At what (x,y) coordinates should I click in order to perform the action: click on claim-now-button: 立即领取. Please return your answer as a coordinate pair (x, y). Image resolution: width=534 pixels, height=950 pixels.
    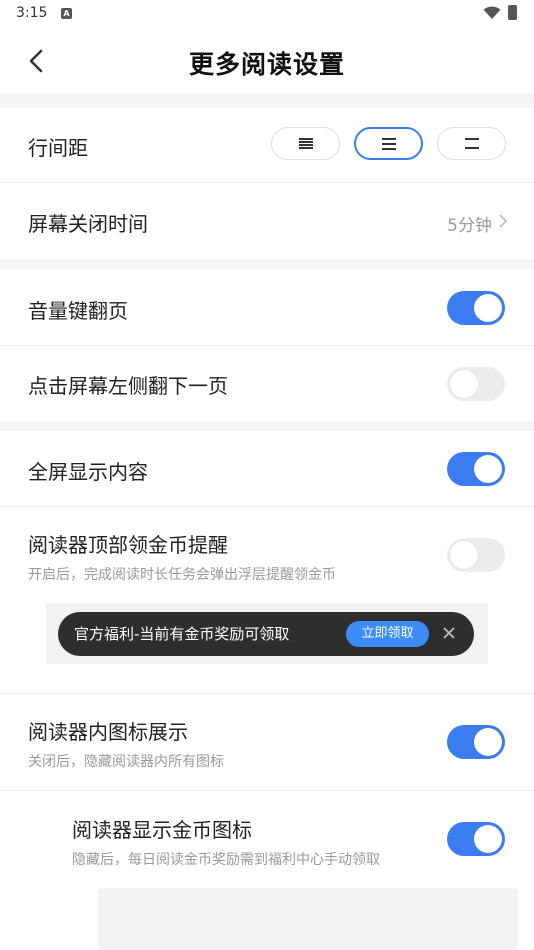
    Looking at the image, I should click on (387, 634).